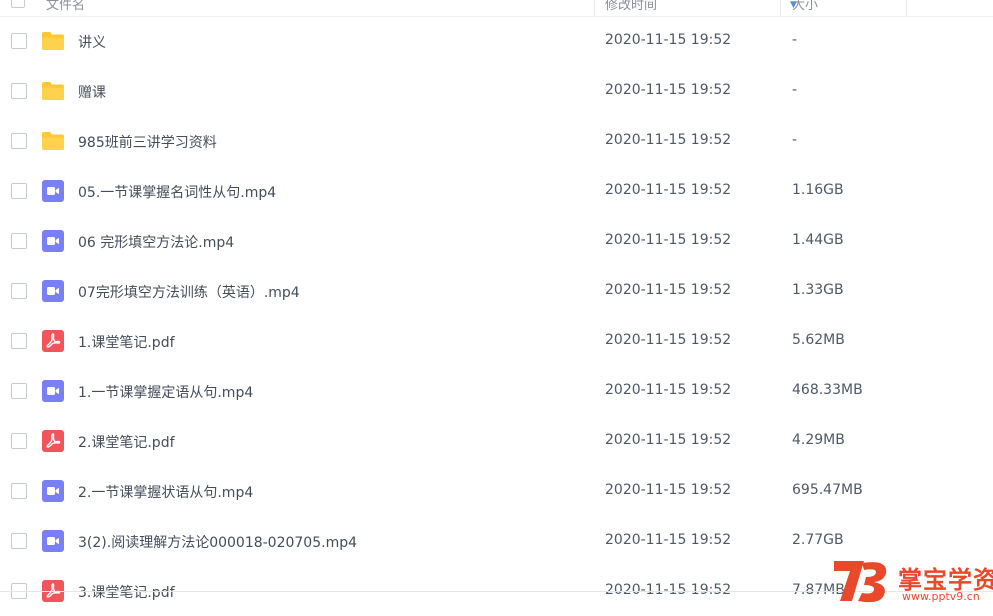 This screenshot has width=993, height=616. Describe the element at coordinates (165, 392) in the screenshot. I see `file-name: 1.一节课掌握定语从句.mp4` at that location.